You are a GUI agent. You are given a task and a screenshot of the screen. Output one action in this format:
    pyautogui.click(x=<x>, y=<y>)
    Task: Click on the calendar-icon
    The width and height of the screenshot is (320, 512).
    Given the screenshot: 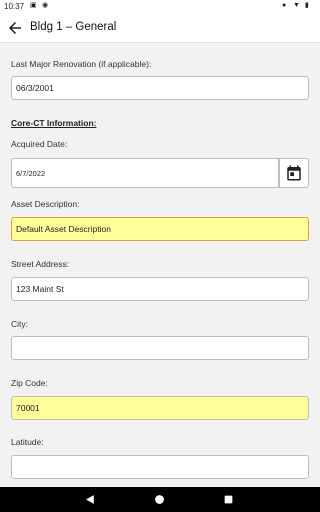 What is the action you would take?
    pyautogui.click(x=294, y=173)
    